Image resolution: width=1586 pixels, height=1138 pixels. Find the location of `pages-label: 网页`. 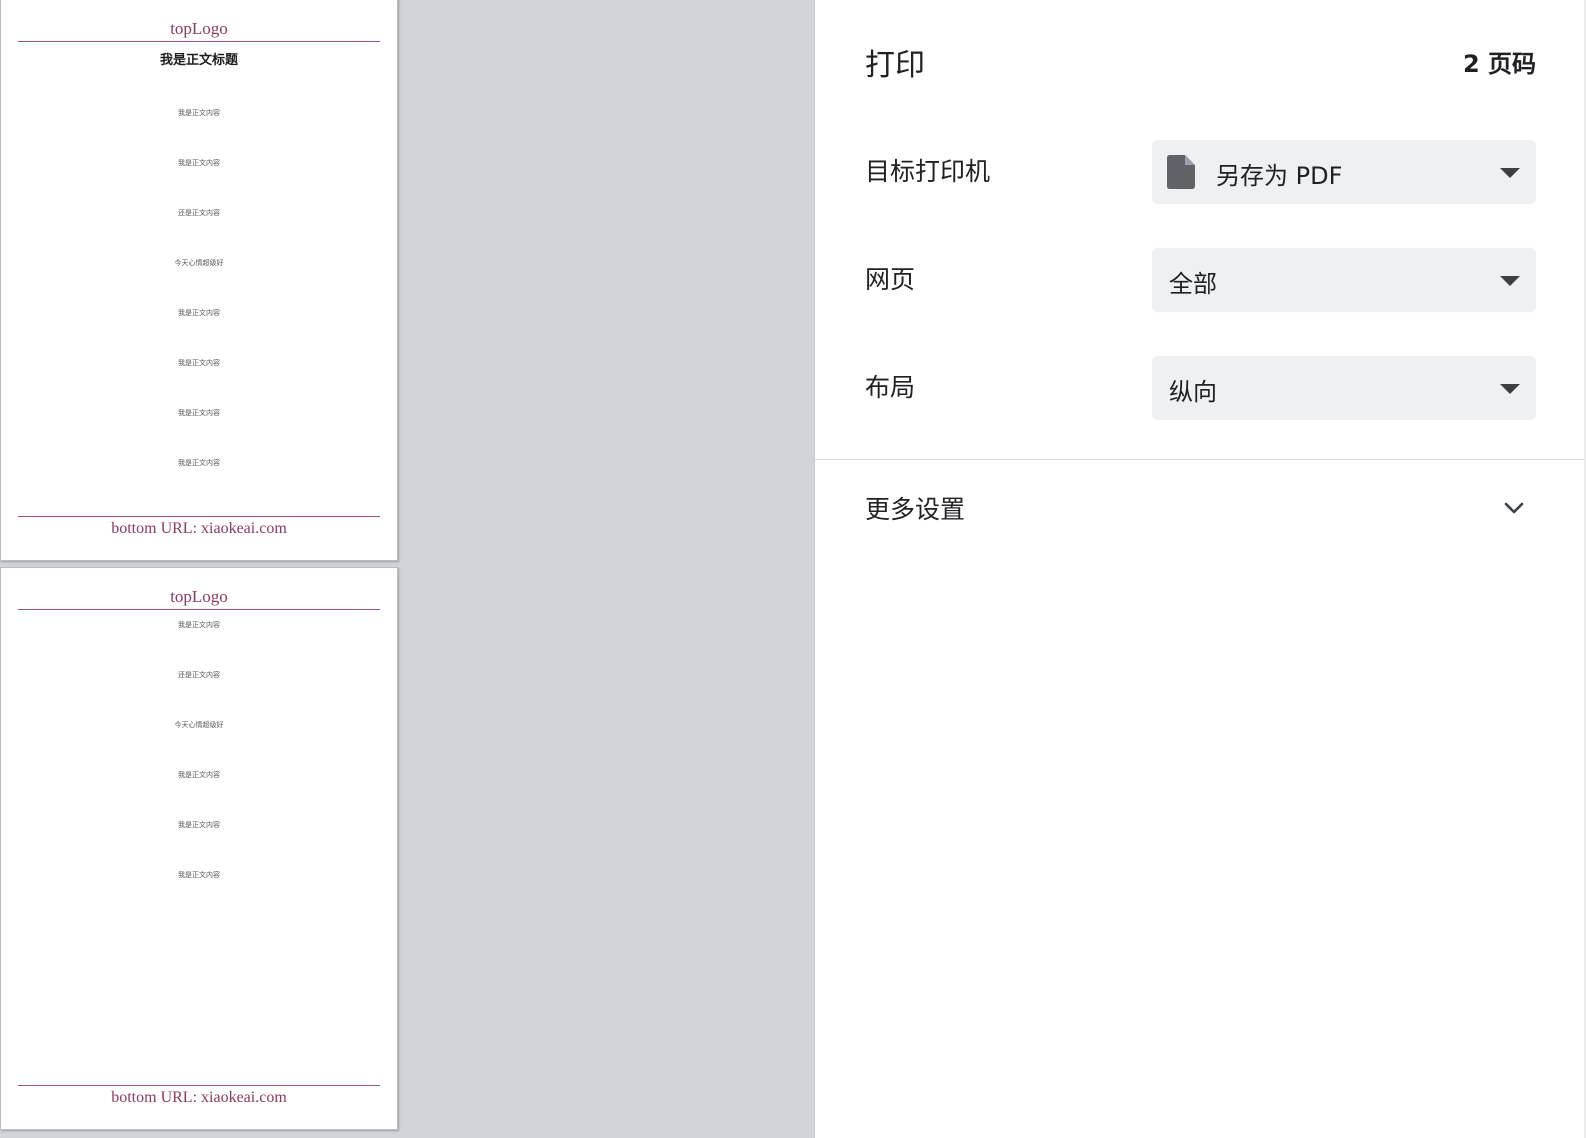

pages-label: 网页 is located at coordinates (890, 279).